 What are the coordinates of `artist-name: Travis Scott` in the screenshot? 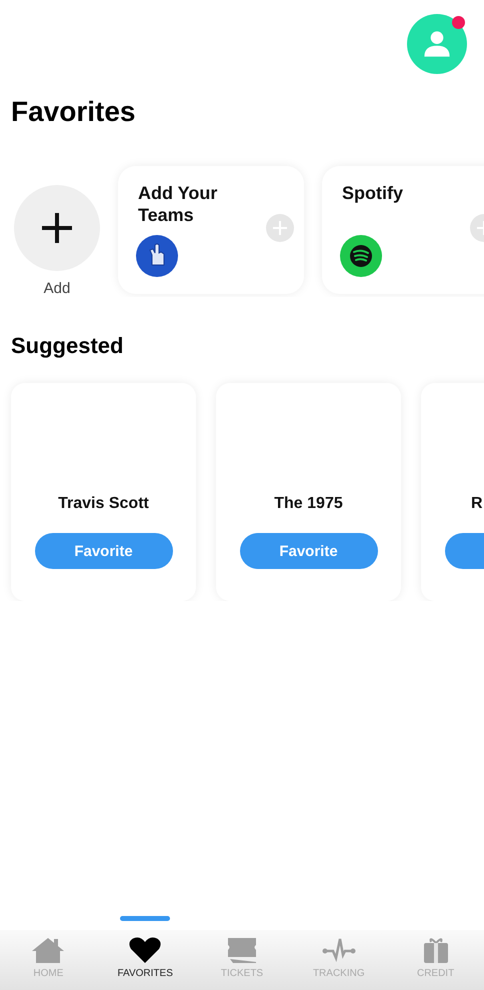 It's located at (103, 504).